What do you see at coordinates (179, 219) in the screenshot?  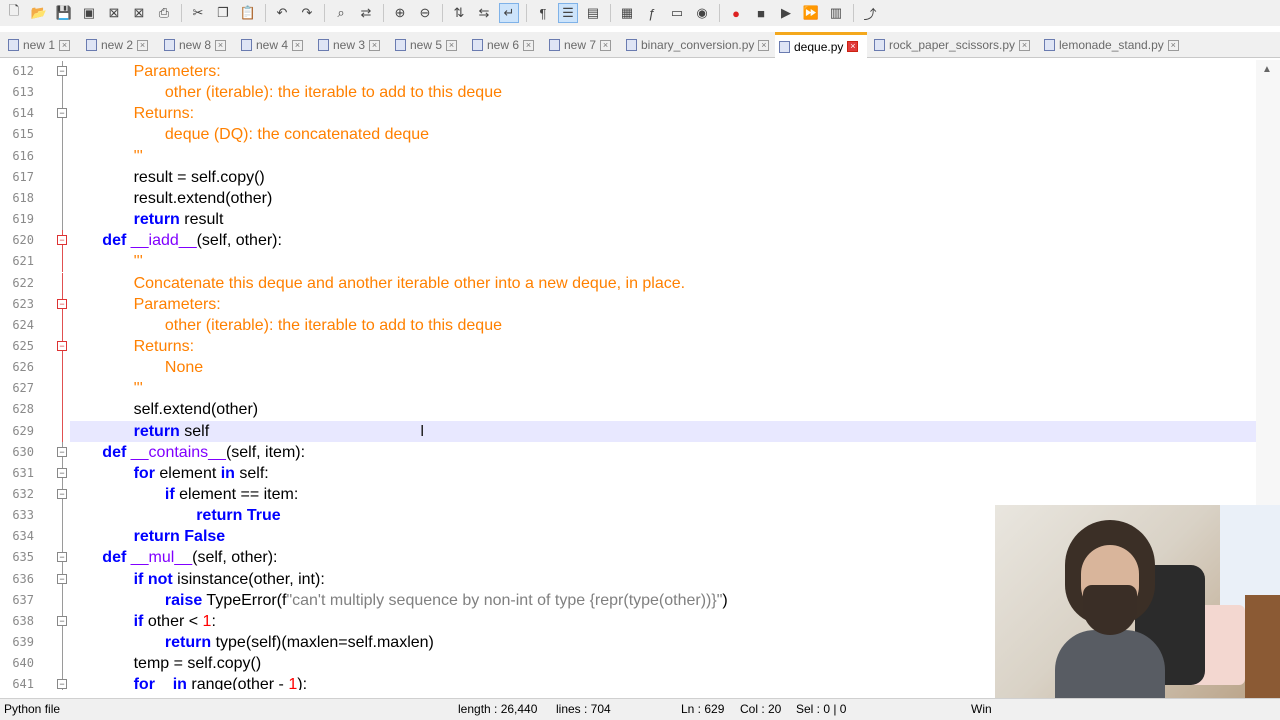 I see `code-line: return result` at bounding box center [179, 219].